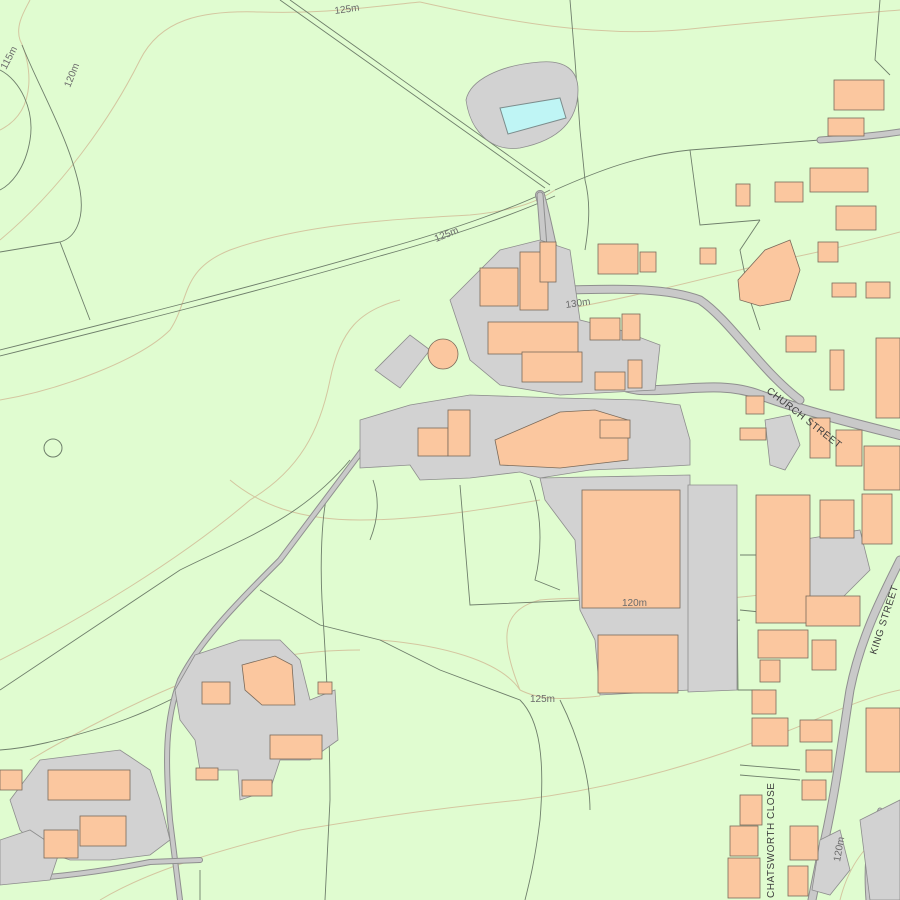 This screenshot has height=900, width=900. I want to click on street-label-chatsworth-close: CHATSWORTH CLOSE, so click(771, 840).